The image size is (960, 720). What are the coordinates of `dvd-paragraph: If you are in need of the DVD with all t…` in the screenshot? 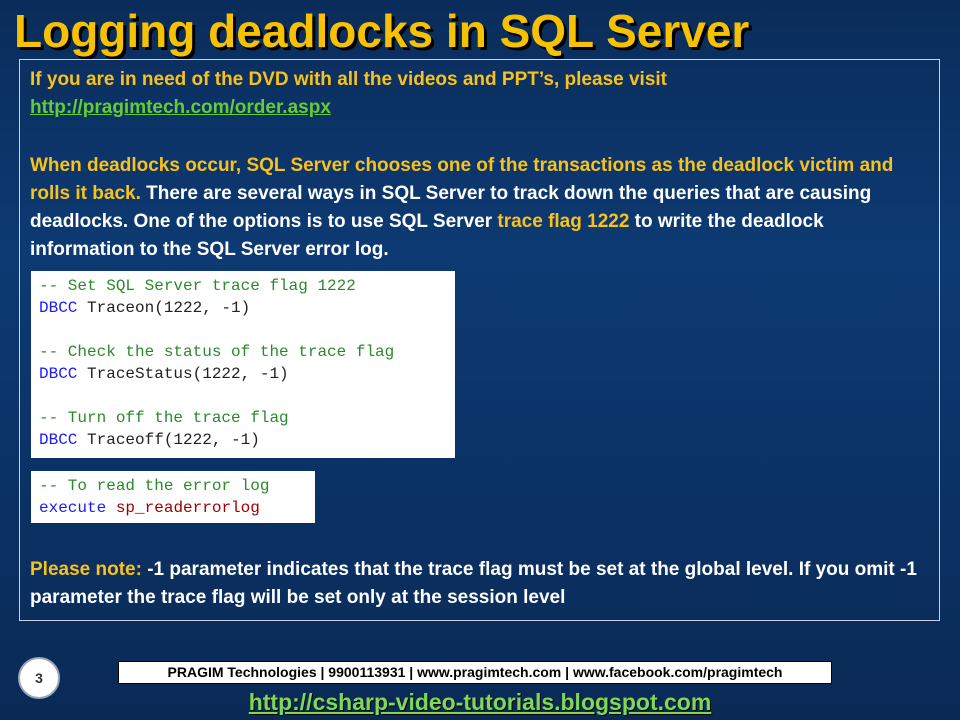 It's located at (480, 94).